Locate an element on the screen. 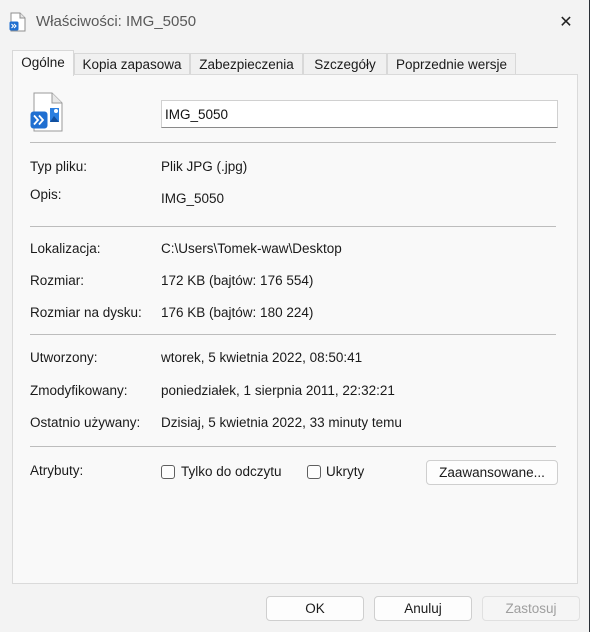 This screenshot has height=632, width=590. accessed-value: Dzisiaj, 5 kwietnia 2022, 33 minuty temu is located at coordinates (281, 422).